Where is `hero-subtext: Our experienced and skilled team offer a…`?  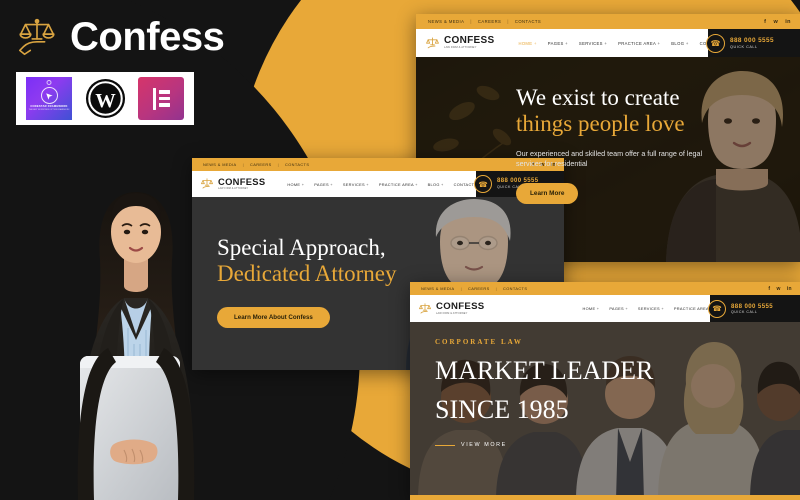
hero-subtext: Our experienced and skilled team offer a… is located at coordinates (609, 158).